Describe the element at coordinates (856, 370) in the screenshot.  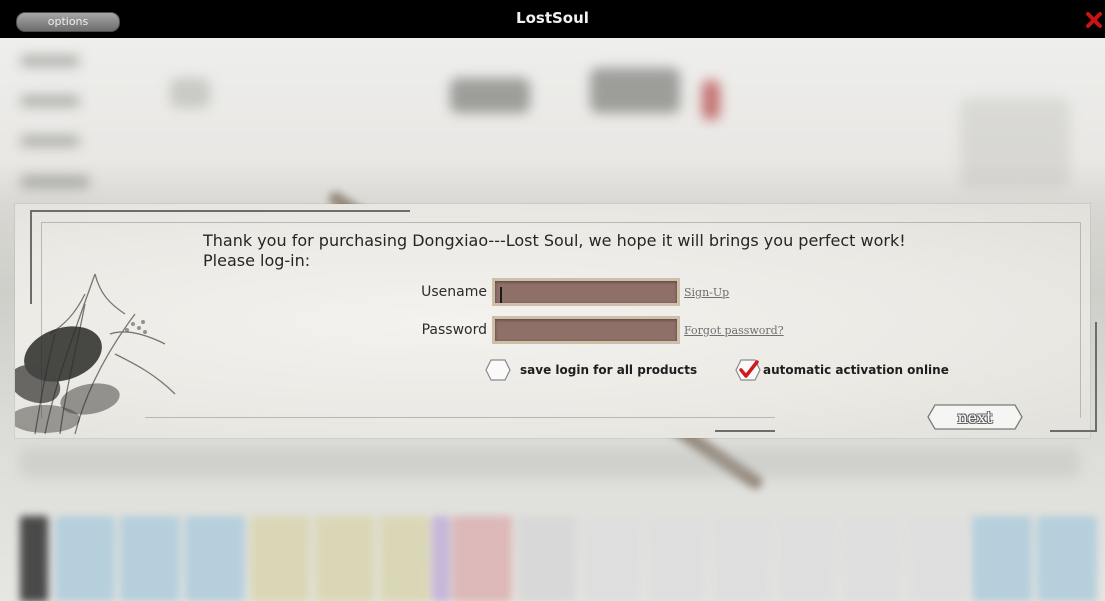
I see `auto-activation-label: automatic activation online` at that location.